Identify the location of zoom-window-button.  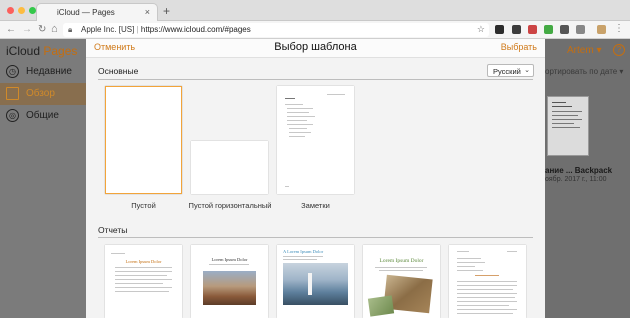
(32, 10).